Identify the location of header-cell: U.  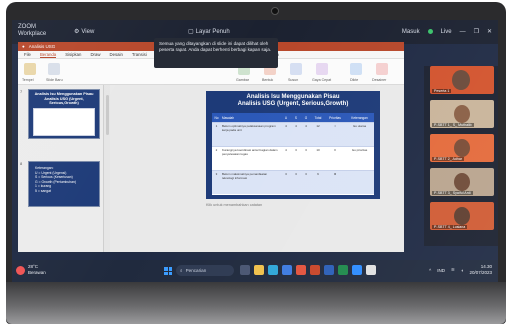
(286, 117).